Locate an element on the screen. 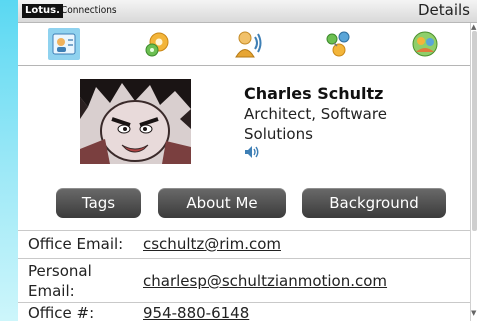 The height and width of the screenshot is (321, 477). scroll-down-icon: ▼ is located at coordinates (473, 313).